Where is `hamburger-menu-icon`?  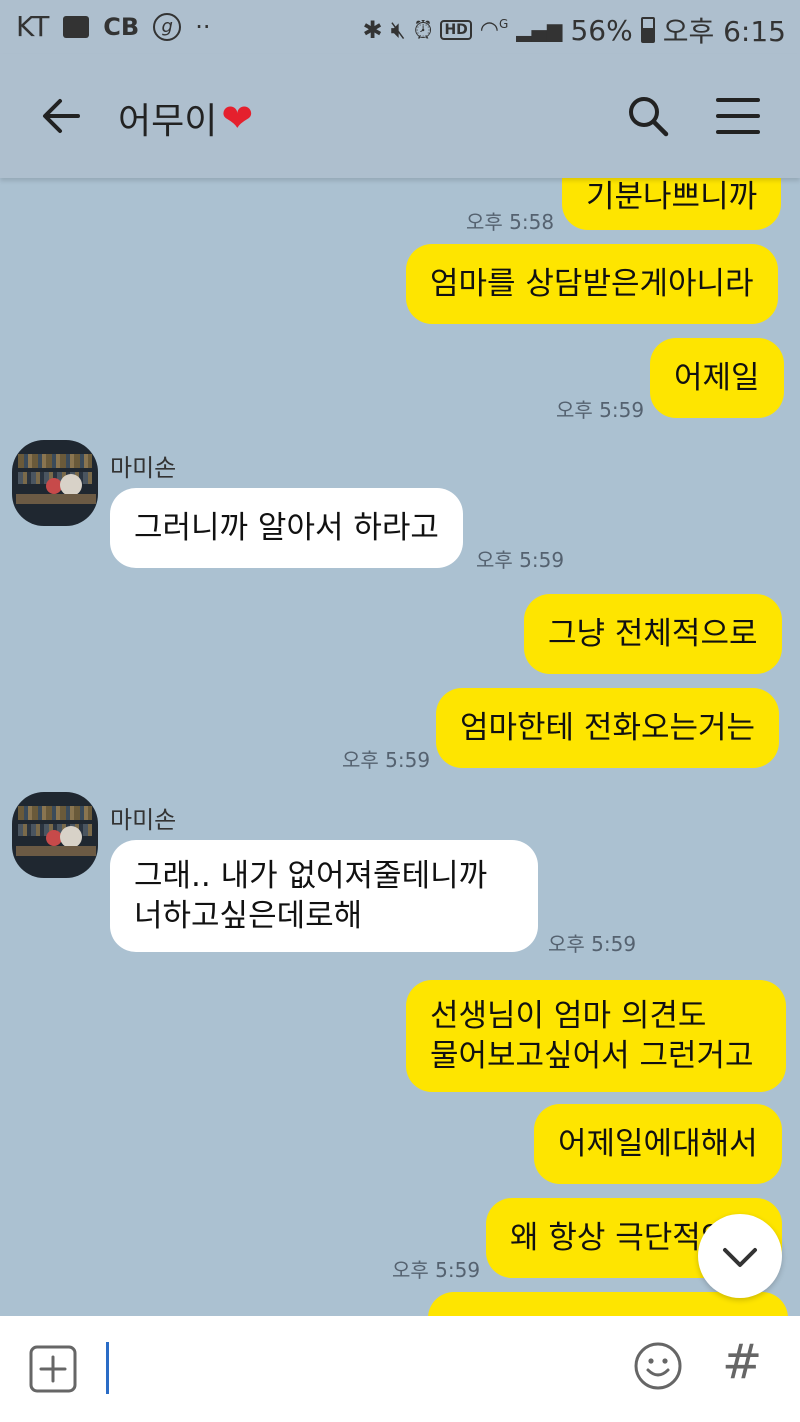 hamburger-menu-icon is located at coordinates (738, 116).